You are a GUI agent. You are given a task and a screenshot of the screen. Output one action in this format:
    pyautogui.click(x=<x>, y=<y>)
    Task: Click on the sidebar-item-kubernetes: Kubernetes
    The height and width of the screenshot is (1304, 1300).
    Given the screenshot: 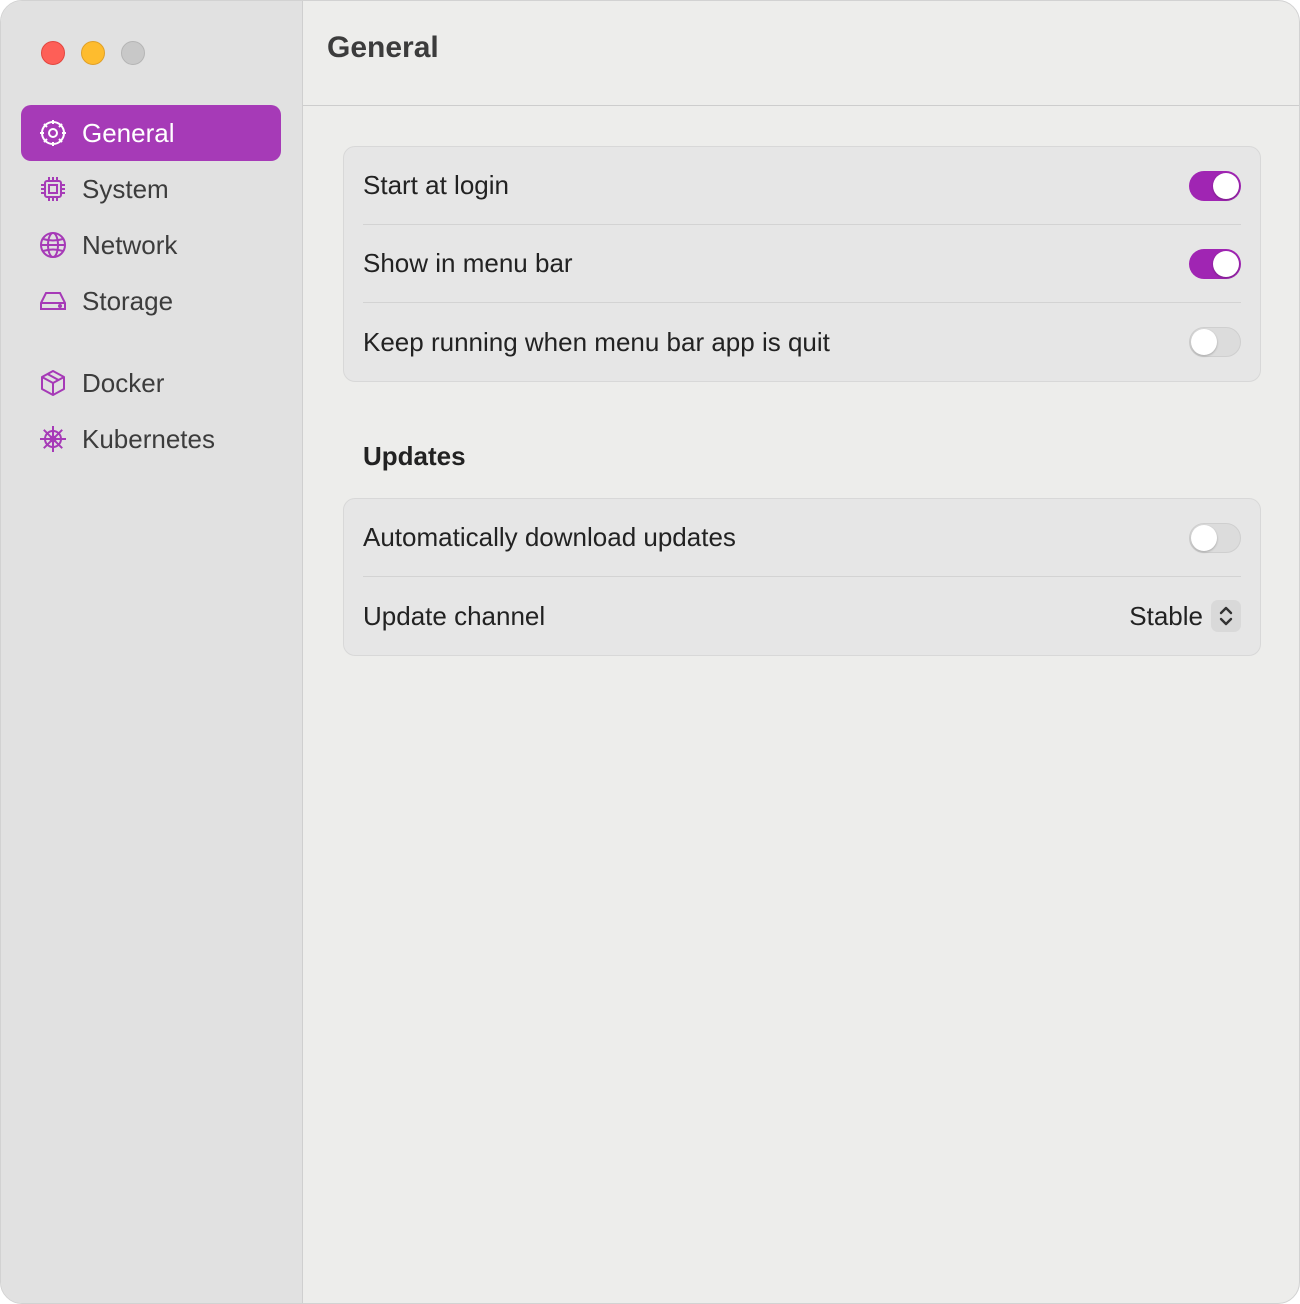 What is the action you would take?
    pyautogui.click(x=151, y=439)
    